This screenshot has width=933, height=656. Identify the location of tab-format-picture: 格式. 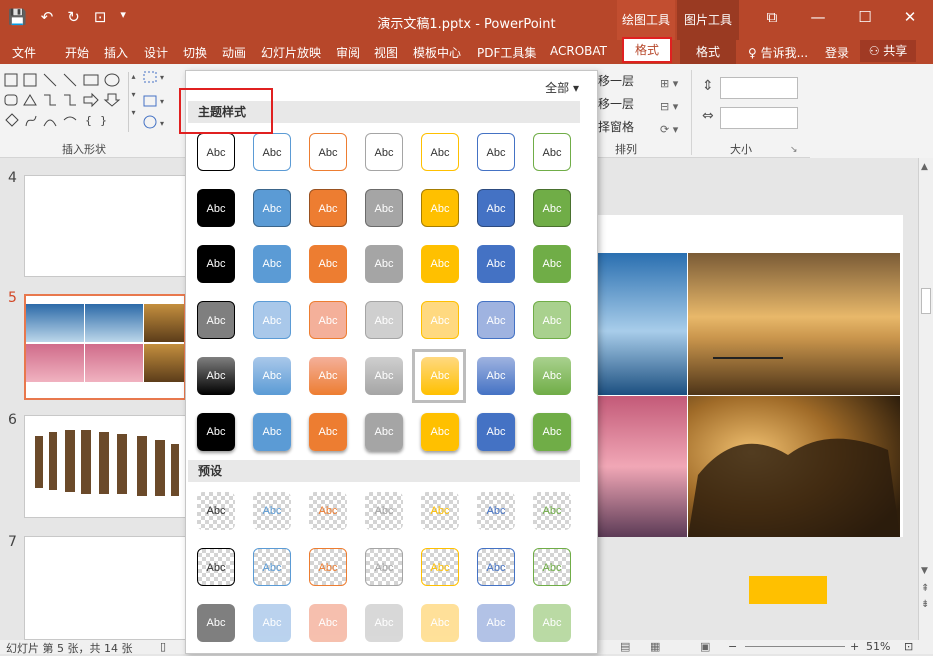
(708, 52).